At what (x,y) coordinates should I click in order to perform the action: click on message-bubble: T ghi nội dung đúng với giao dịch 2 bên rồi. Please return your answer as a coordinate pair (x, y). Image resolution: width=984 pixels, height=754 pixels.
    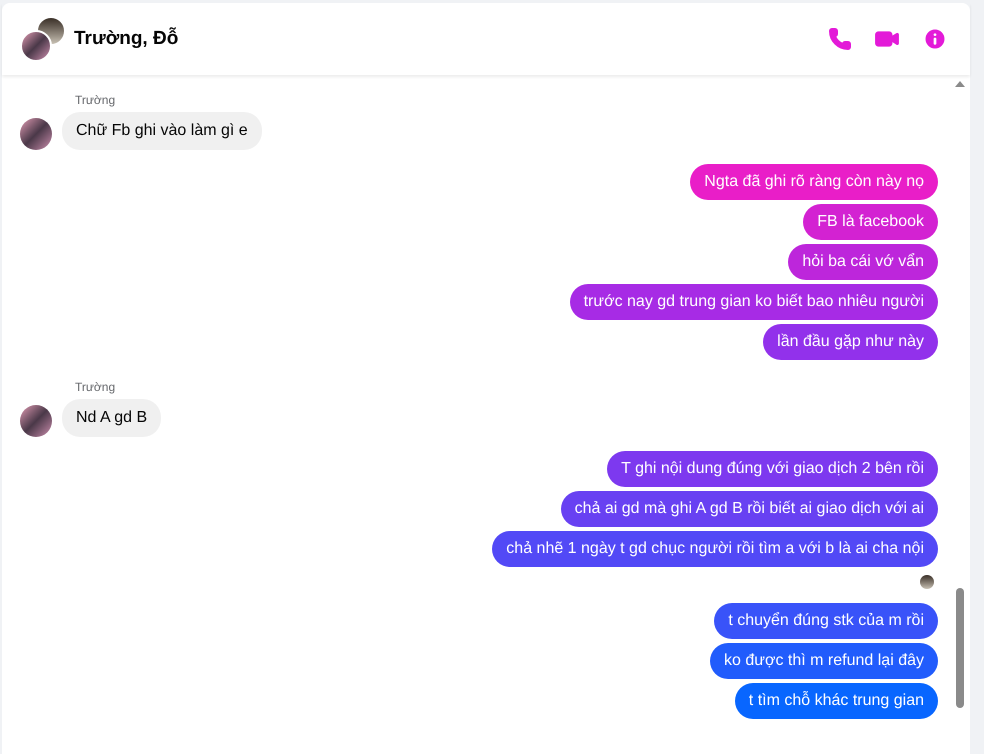
    Looking at the image, I should click on (772, 469).